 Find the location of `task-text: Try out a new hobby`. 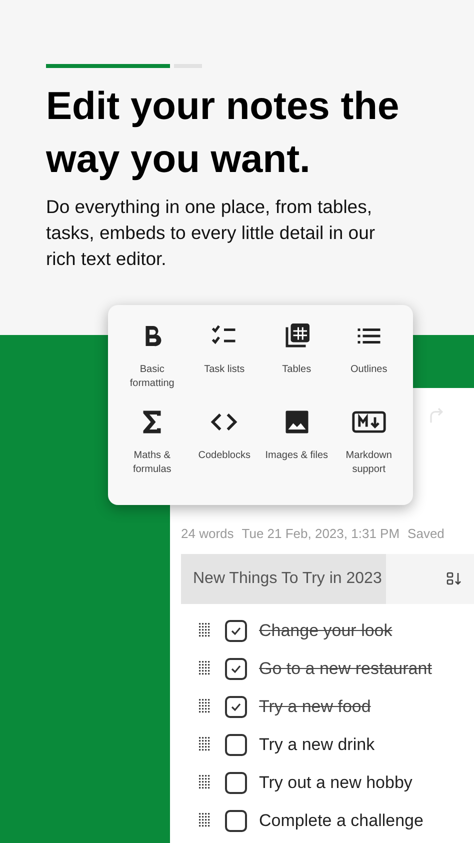

task-text: Try out a new hobby is located at coordinates (335, 783).